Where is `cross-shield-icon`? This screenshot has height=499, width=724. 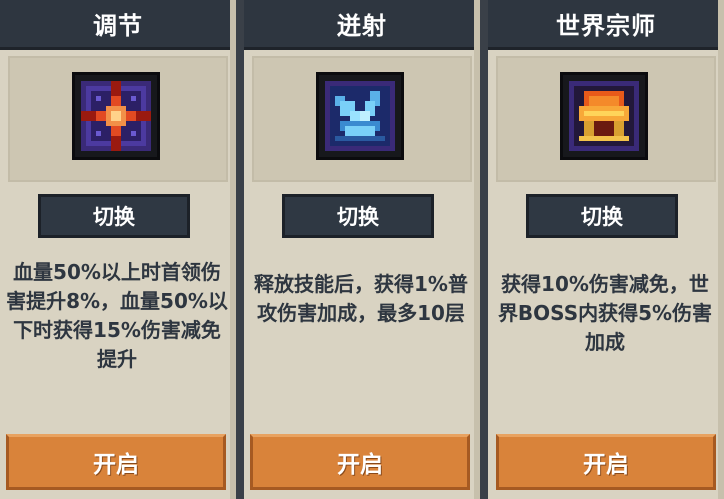 cross-shield-icon is located at coordinates (116, 116).